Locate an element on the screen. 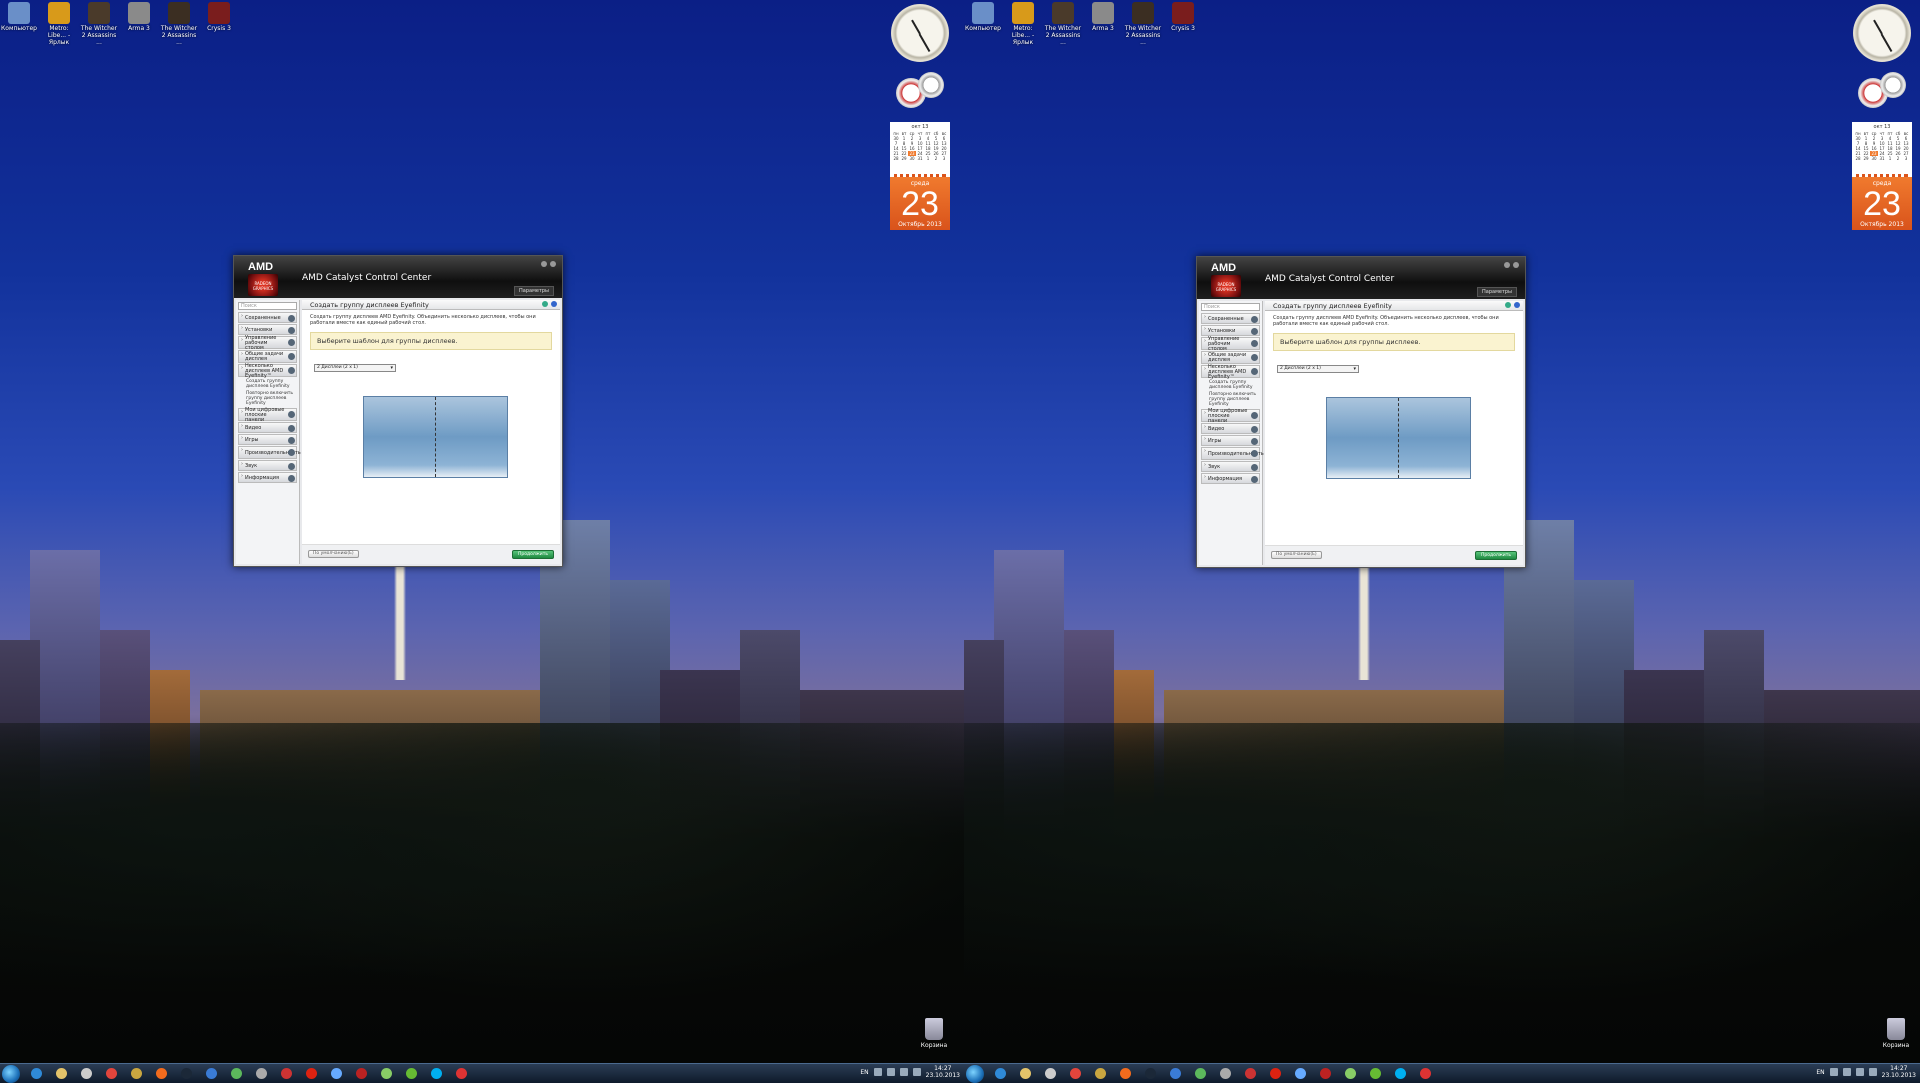 The height and width of the screenshot is (1083, 1920). sidebar-item: Несколько дисплеев AMD Eyefinity™ is located at coordinates (267, 370).